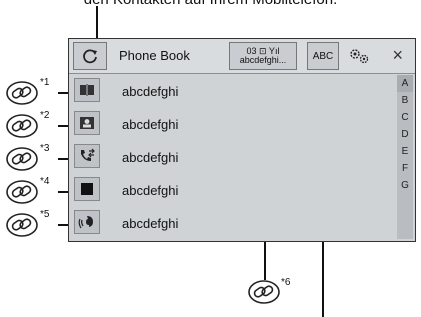 This screenshot has height=317, width=421. I want to click on index-letter: A, so click(405, 83).